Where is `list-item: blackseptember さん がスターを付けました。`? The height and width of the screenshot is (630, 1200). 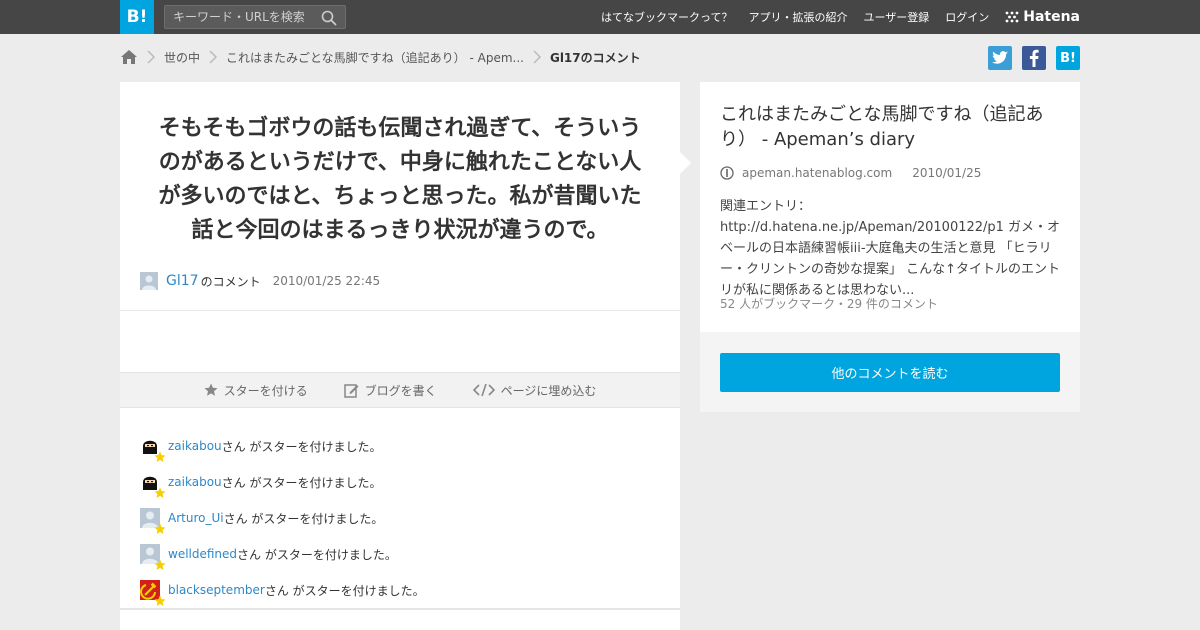 list-item: blackseptember さん がスターを付けました。 is located at coordinates (400, 590).